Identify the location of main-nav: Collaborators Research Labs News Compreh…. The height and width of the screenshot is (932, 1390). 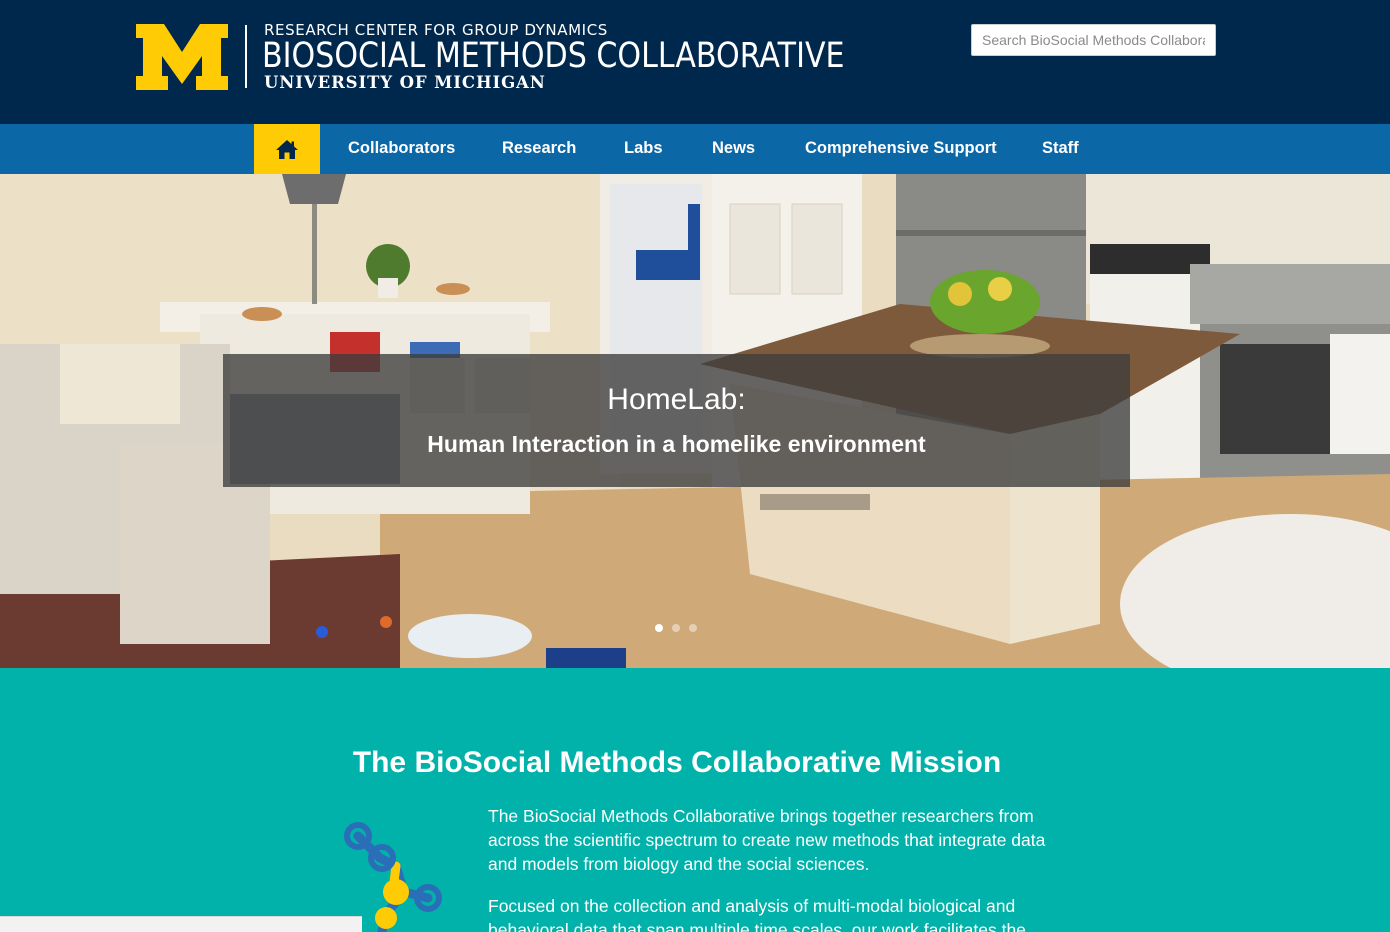
(695, 149).